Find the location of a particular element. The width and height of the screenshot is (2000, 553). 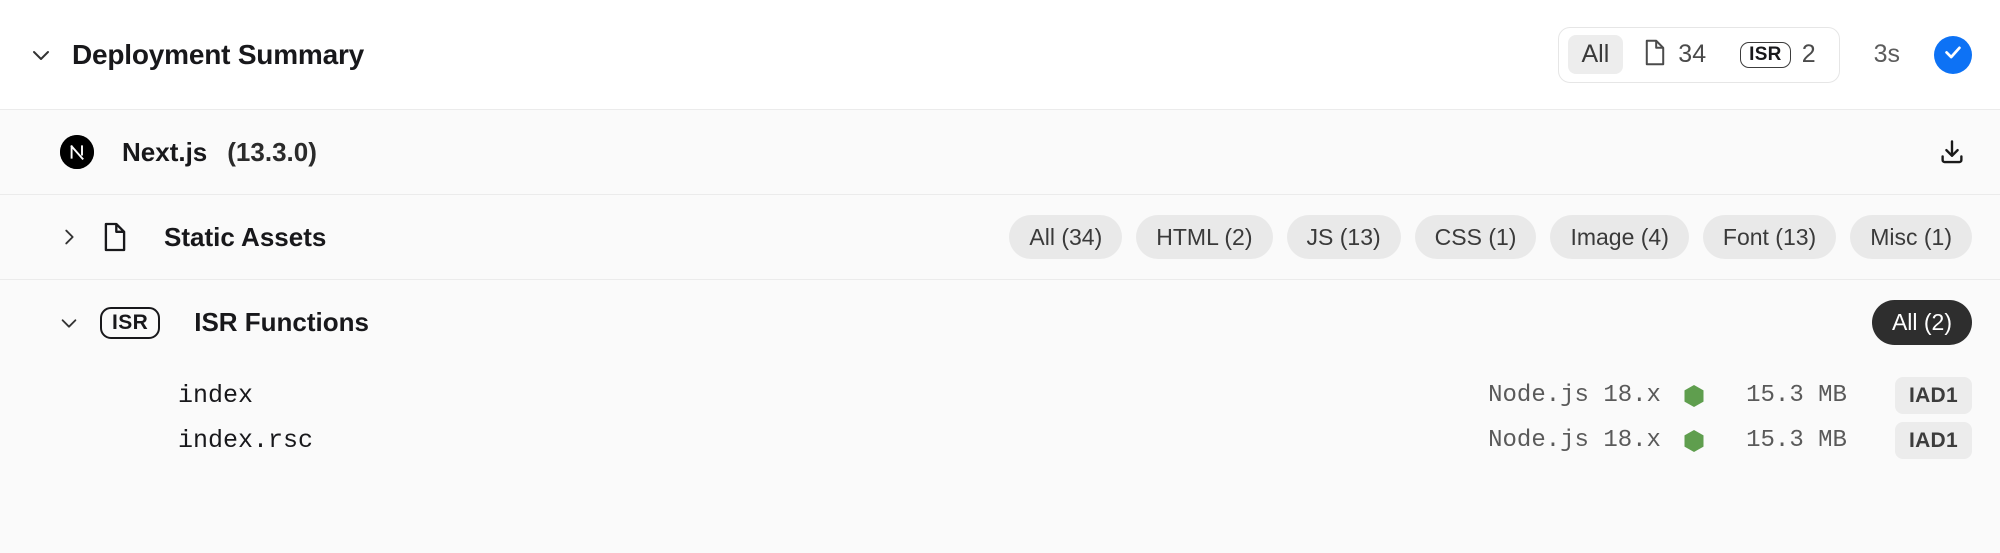

download-icon is located at coordinates (1952, 152).